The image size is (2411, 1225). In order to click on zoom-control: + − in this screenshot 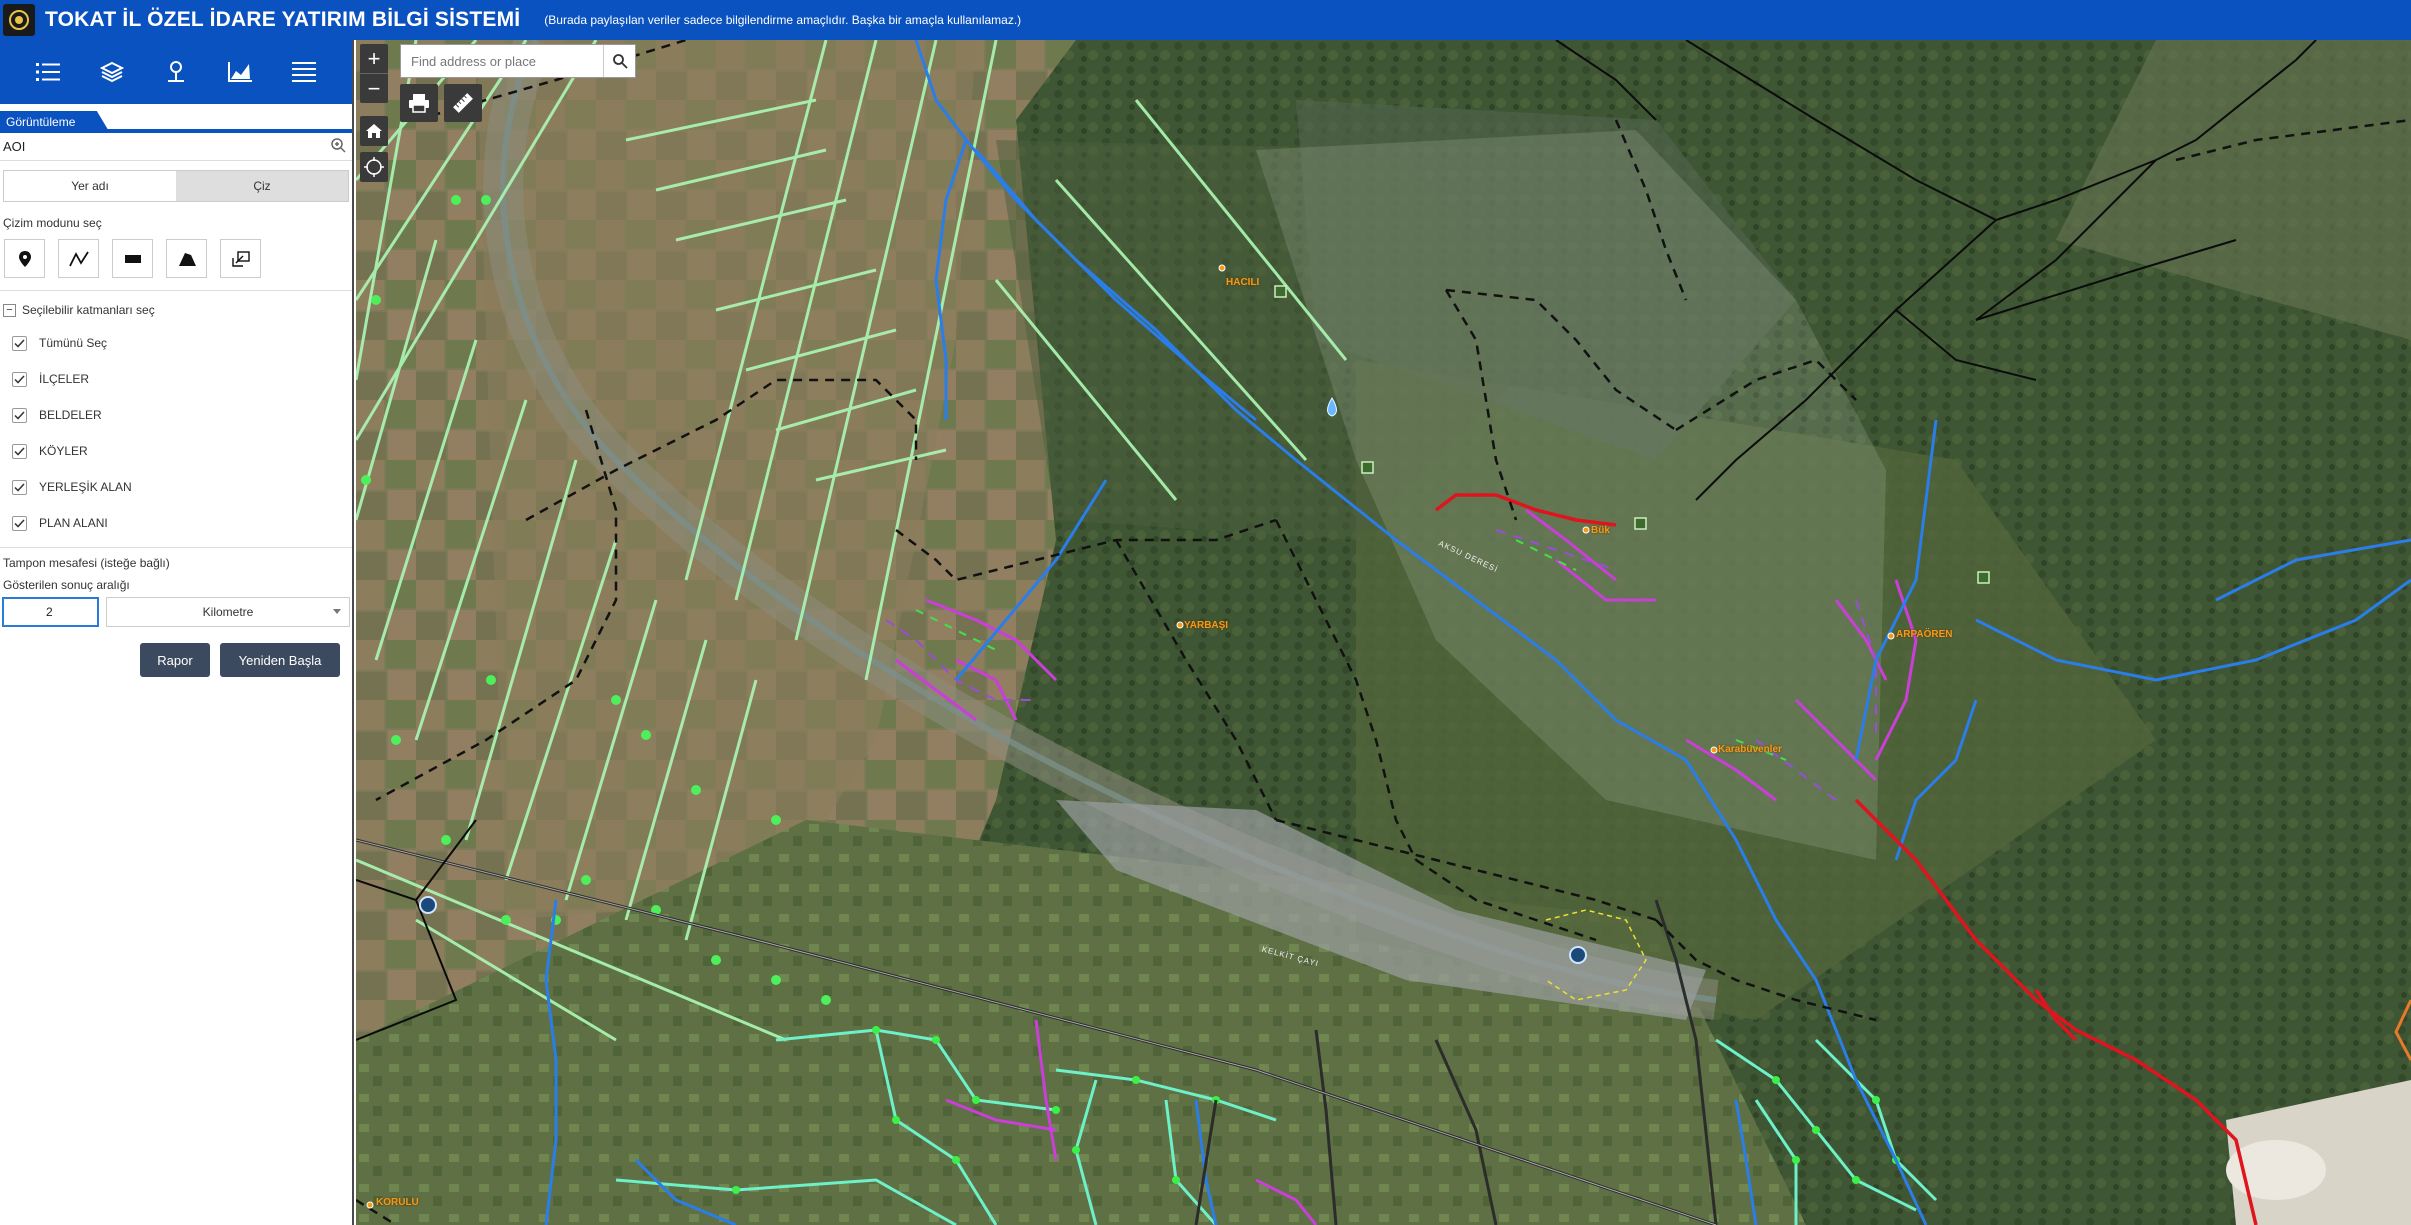, I will do `click(374, 73)`.